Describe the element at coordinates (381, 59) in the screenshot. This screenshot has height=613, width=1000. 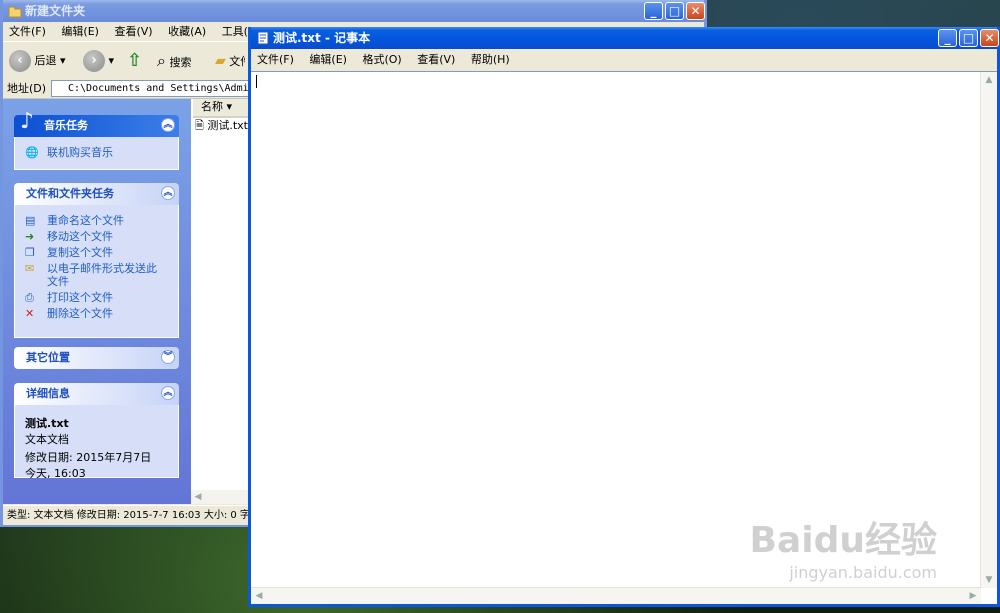
I see `menu-format: 格式(O)` at that location.